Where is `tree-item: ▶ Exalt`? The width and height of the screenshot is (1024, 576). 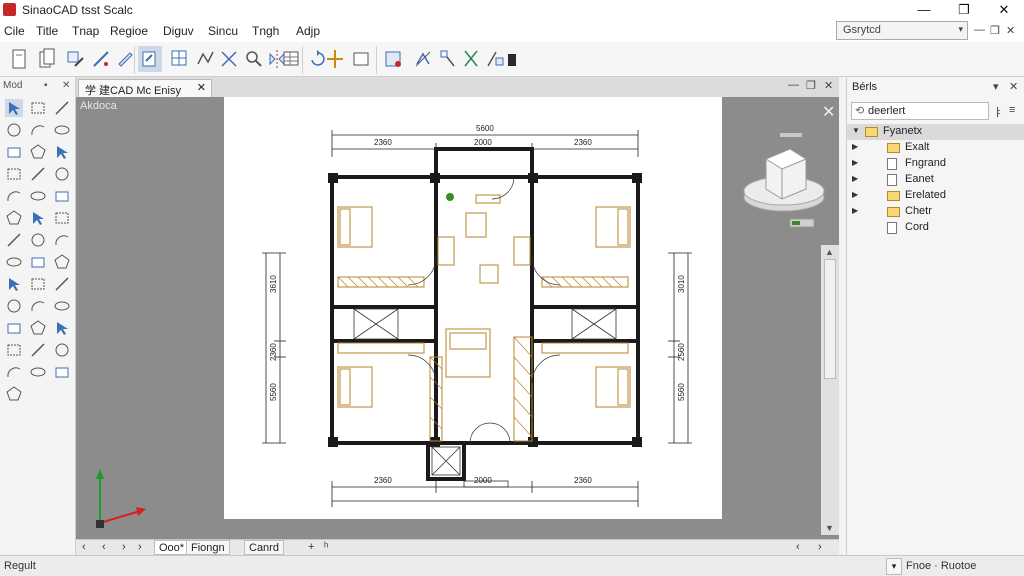
tree-item: ▶ Exalt is located at coordinates (935, 148).